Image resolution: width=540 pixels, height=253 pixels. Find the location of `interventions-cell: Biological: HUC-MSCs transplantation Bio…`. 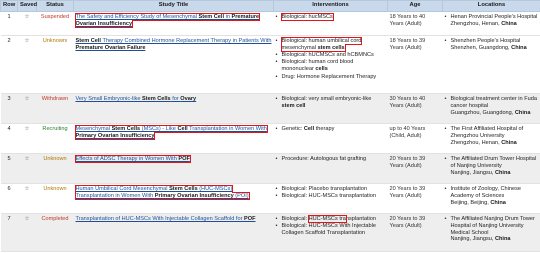

interventions-cell: Biological: HUC-MSCs transplantation Bio… is located at coordinates (330, 232).